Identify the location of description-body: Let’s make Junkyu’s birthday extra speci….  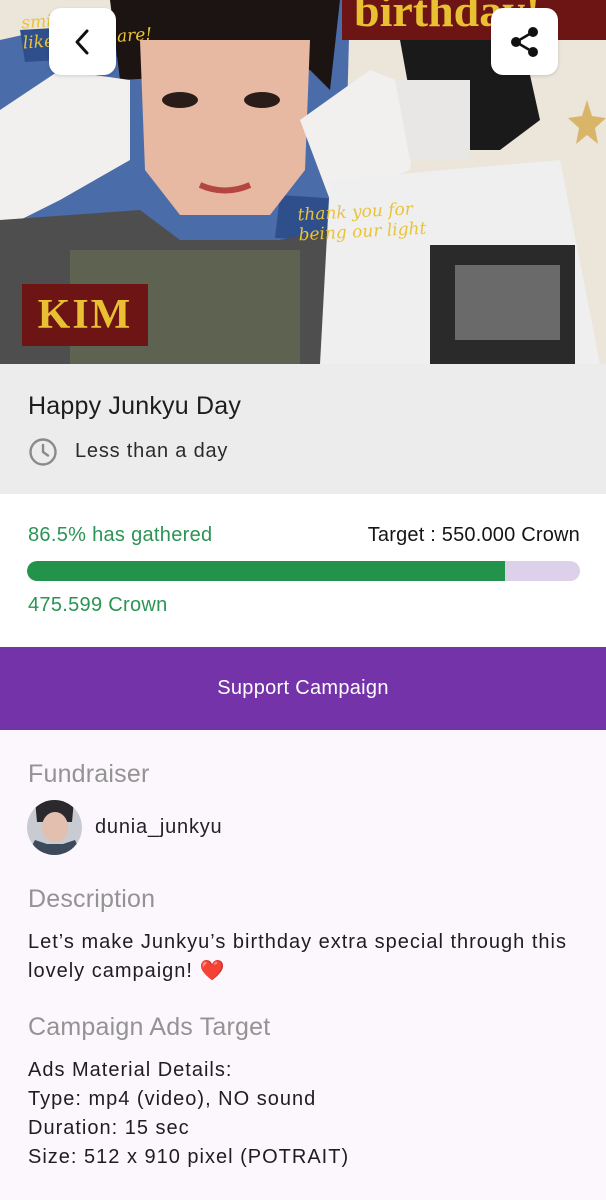
(297, 956).